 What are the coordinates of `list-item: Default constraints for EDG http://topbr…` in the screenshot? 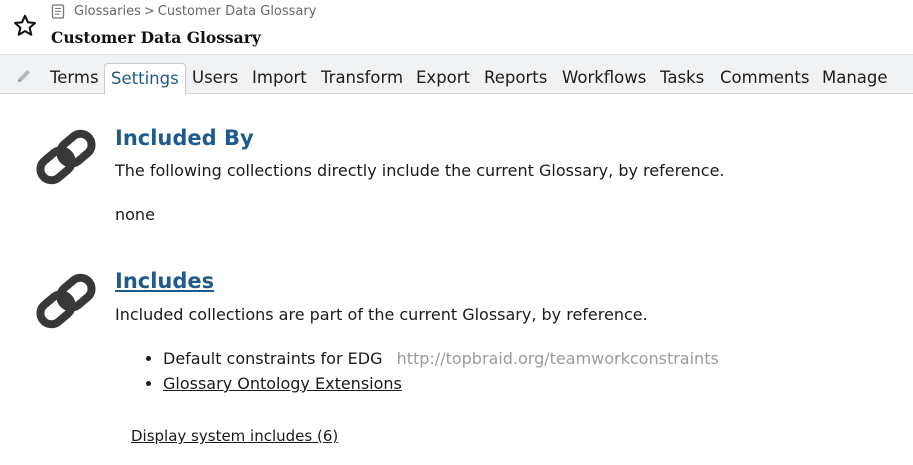 It's located at (441, 358).